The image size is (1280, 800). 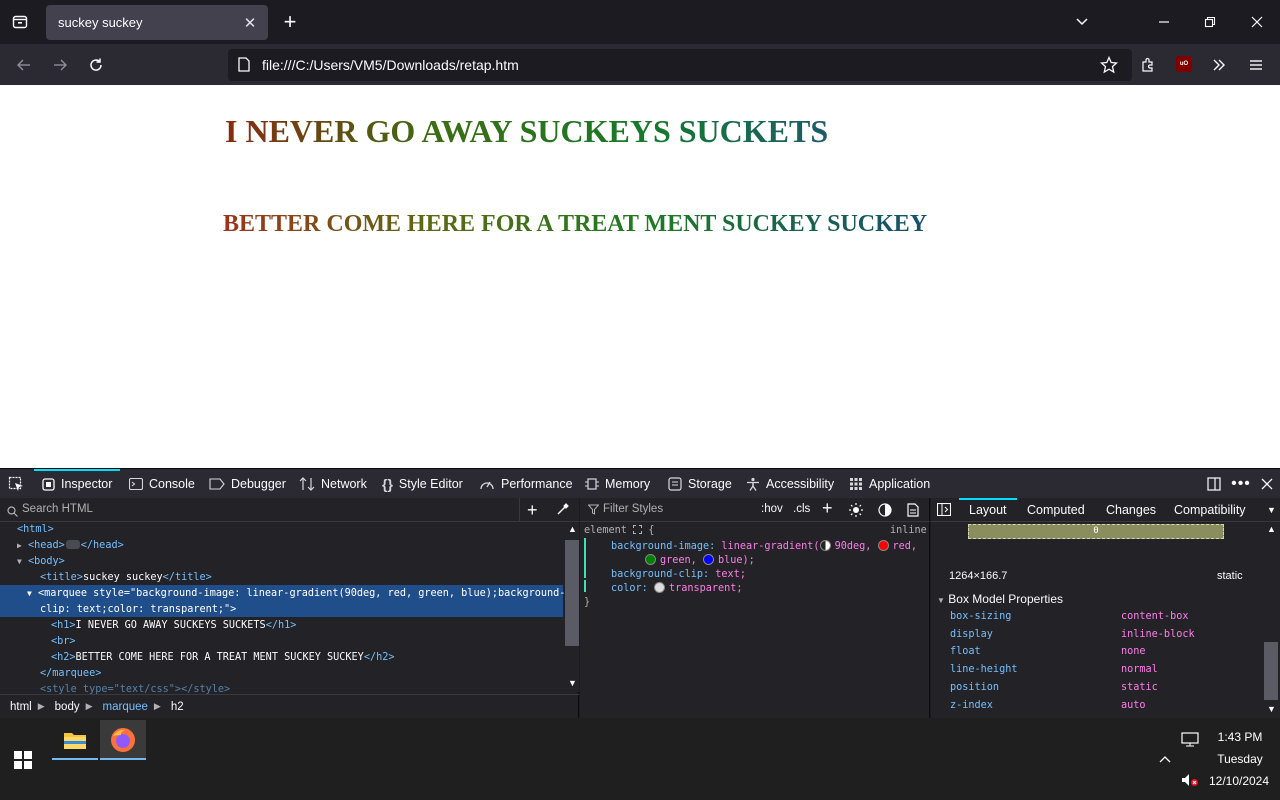 What do you see at coordinates (1096, 531) in the screenshot?
I see `box-model-margin: 0` at bounding box center [1096, 531].